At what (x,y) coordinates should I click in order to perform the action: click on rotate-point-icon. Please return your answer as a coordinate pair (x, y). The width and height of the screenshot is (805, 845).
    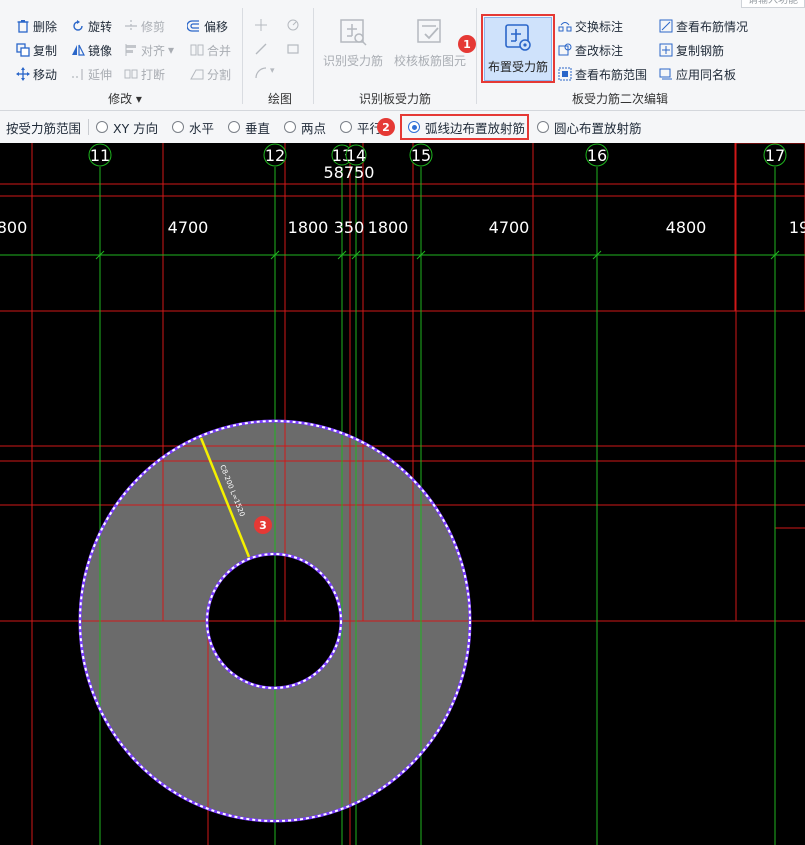
    Looking at the image, I should click on (293, 25).